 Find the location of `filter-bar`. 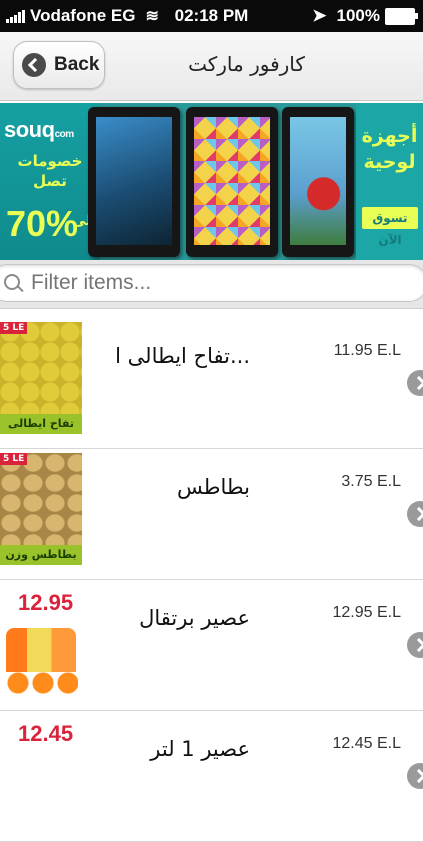

filter-bar is located at coordinates (211, 284).